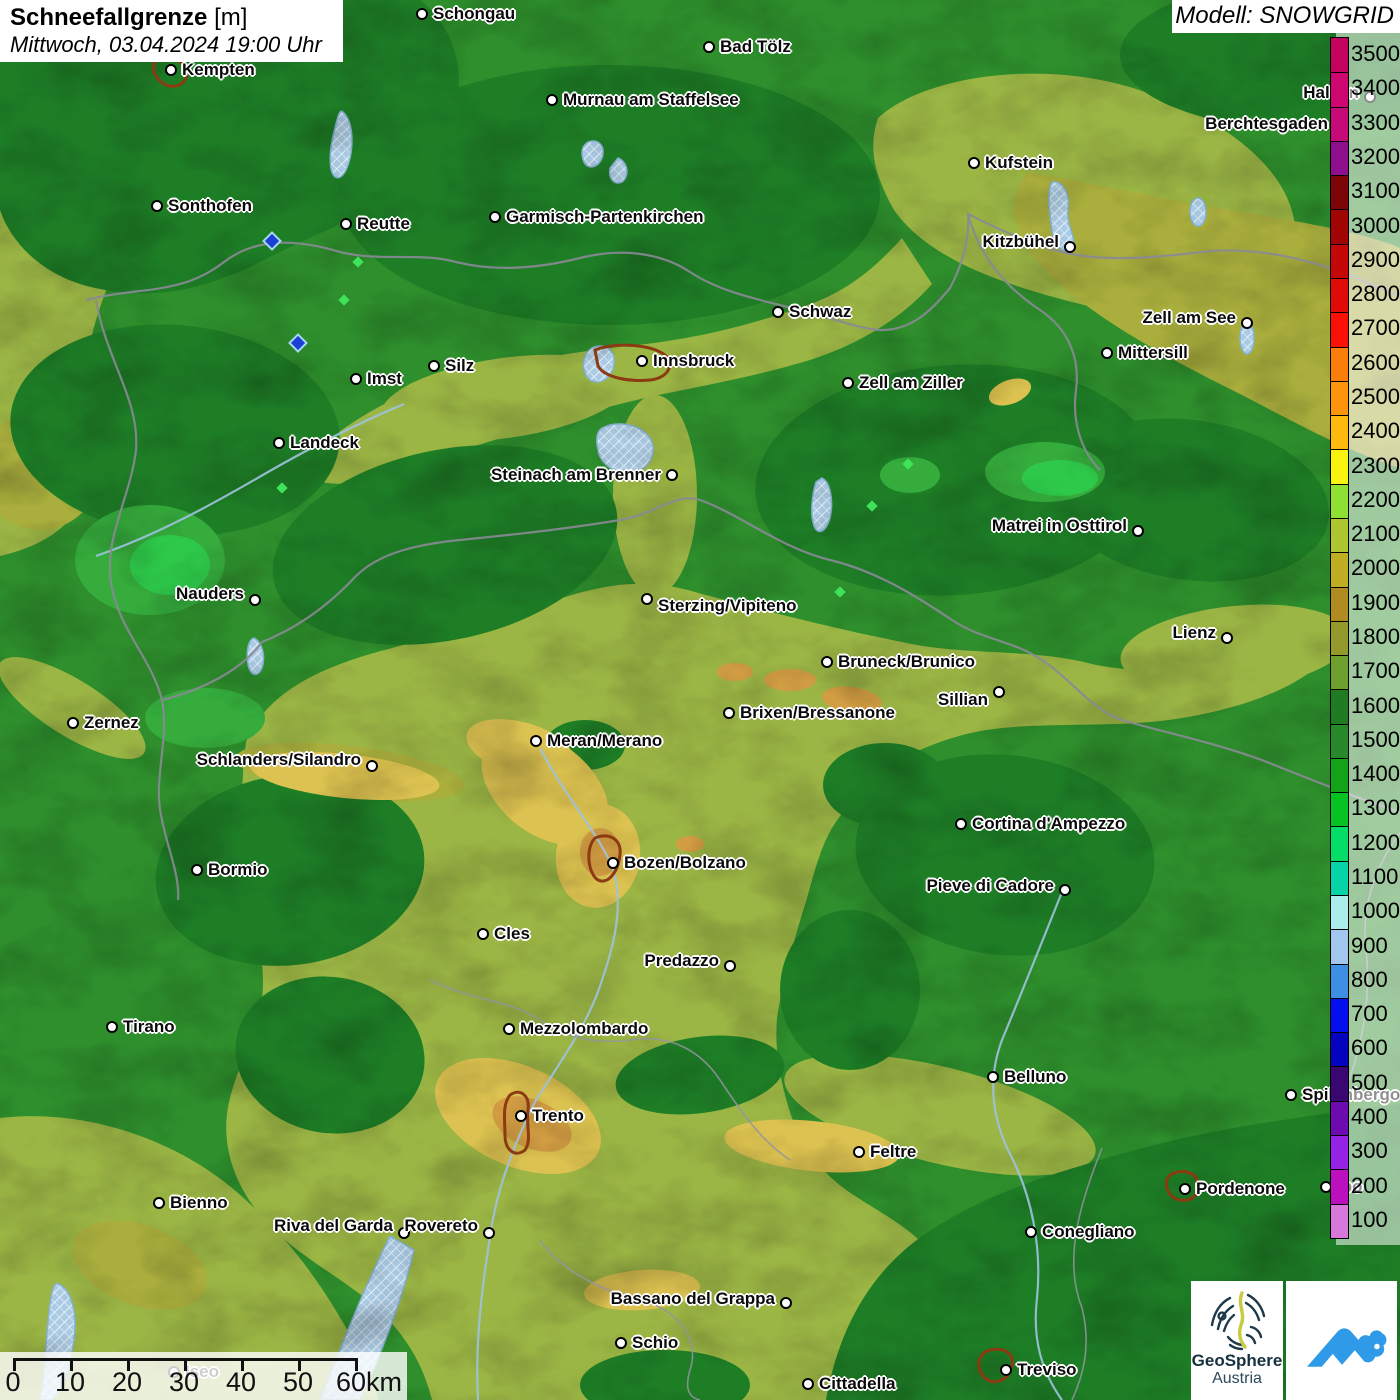  I want to click on city-marker: Bad Tölz, so click(747, 47).